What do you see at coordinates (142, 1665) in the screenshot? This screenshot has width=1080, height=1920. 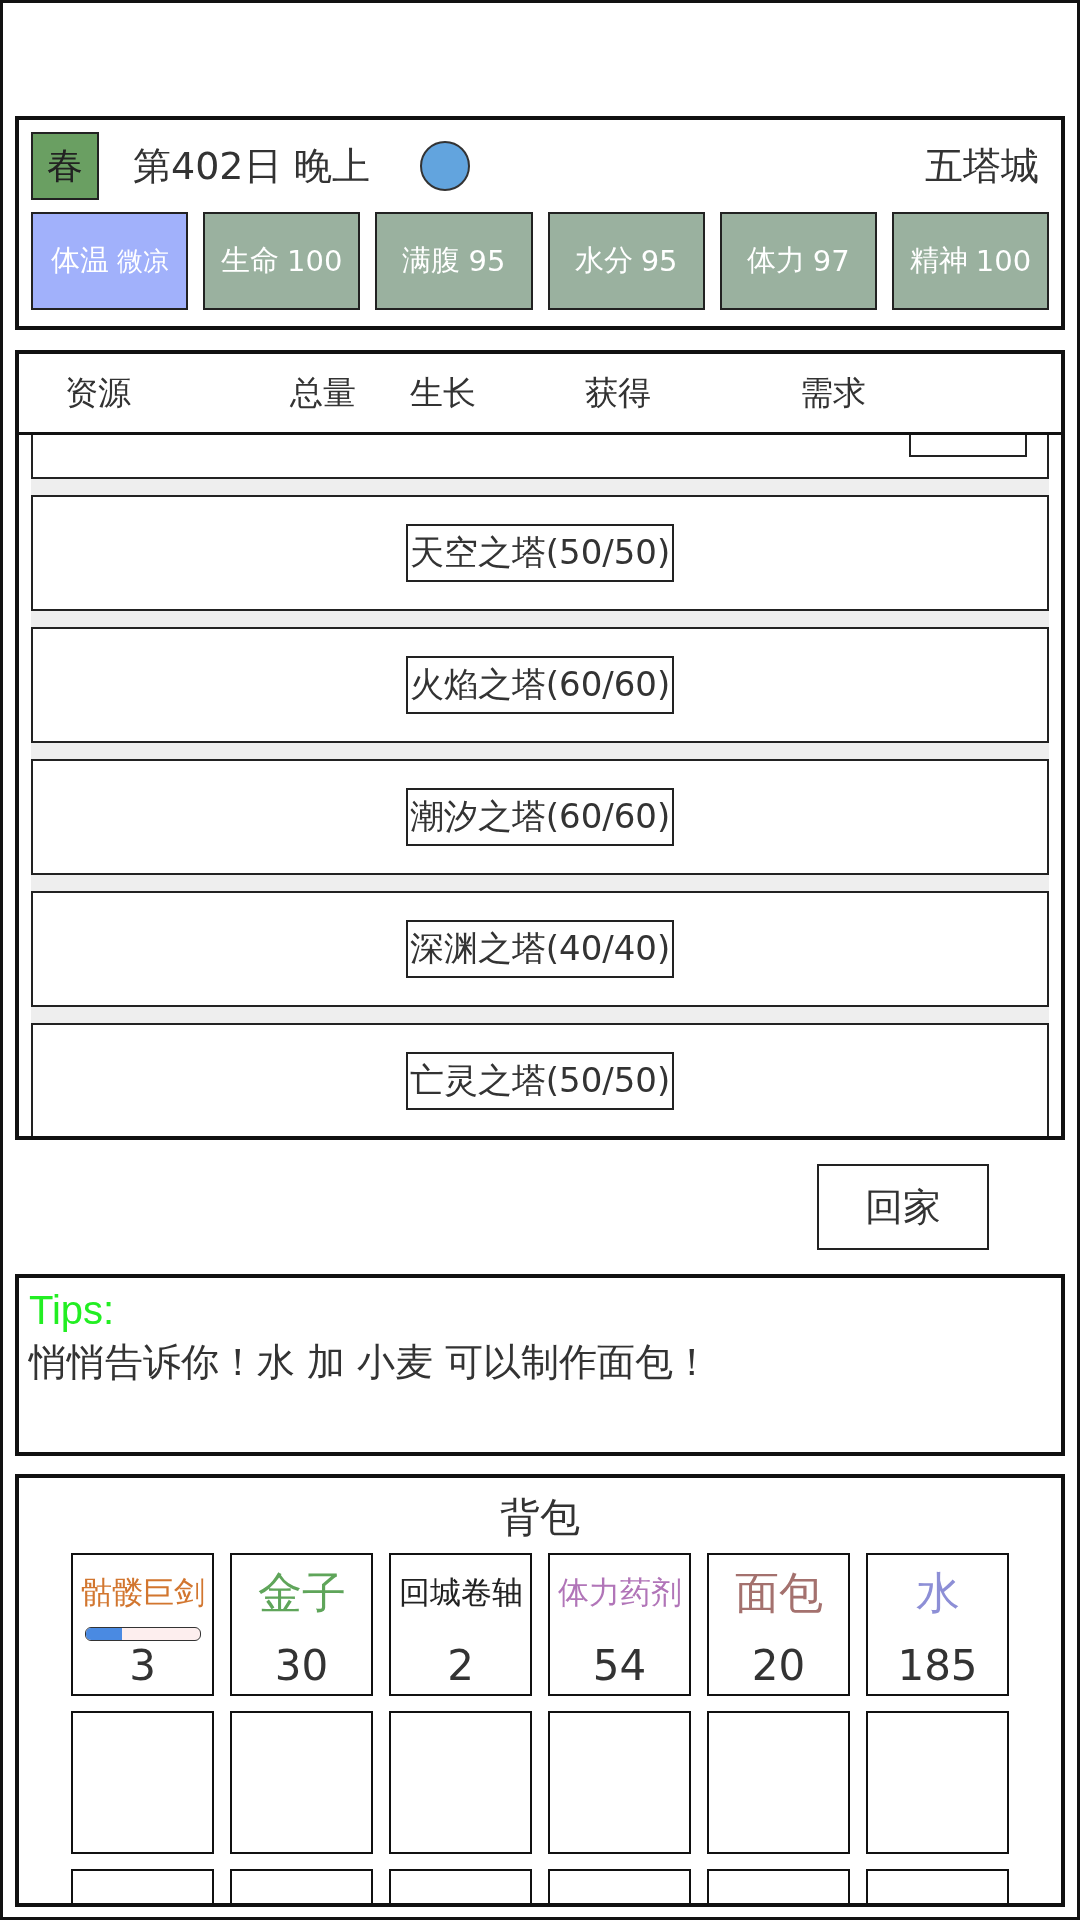 I see `item-count: 3` at bounding box center [142, 1665].